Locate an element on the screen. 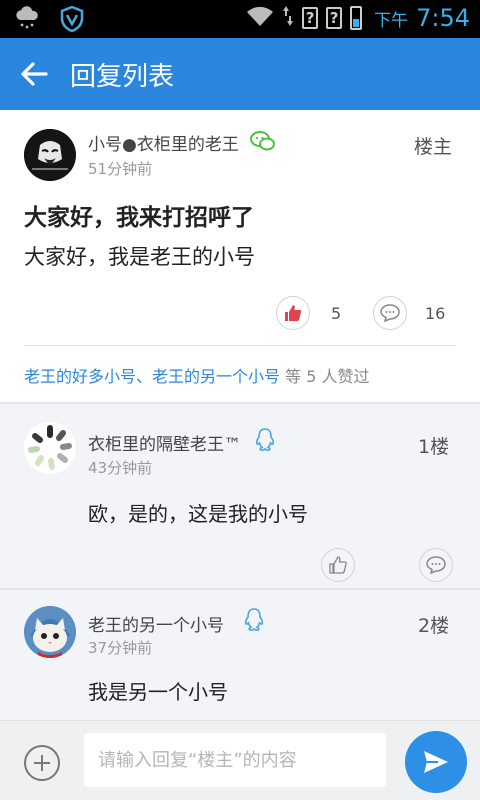  send-button is located at coordinates (436, 762).